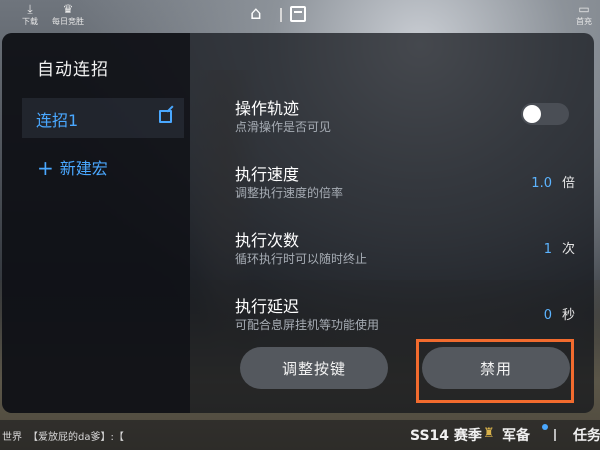  Describe the element at coordinates (405, 185) in the screenshot. I see `setting-row-speed: 执行速度 调整执行速度的倍率 1.0 倍` at that location.